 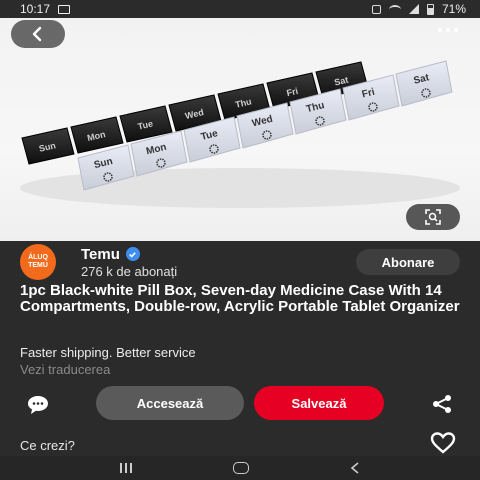 What do you see at coordinates (355, 468) in the screenshot?
I see `system-back-button` at bounding box center [355, 468].